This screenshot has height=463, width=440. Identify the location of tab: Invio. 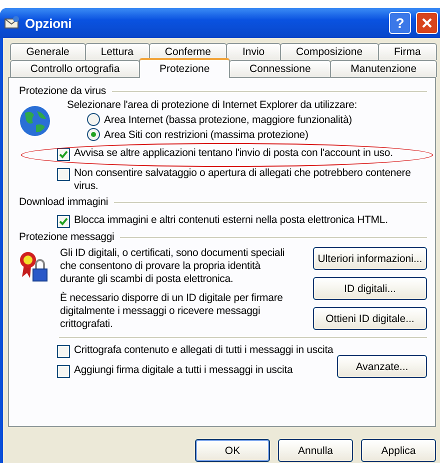
(253, 51).